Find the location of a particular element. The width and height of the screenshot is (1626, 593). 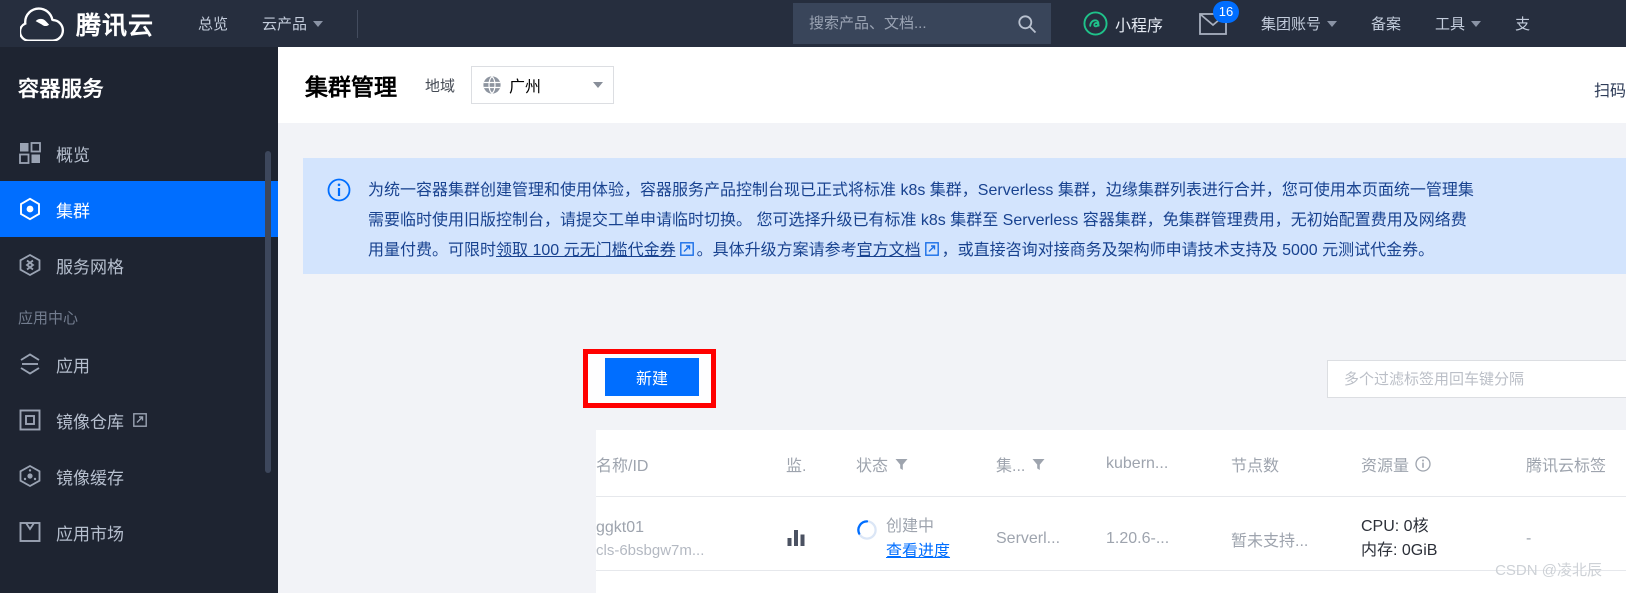

nav-divider is located at coordinates (358, 23).